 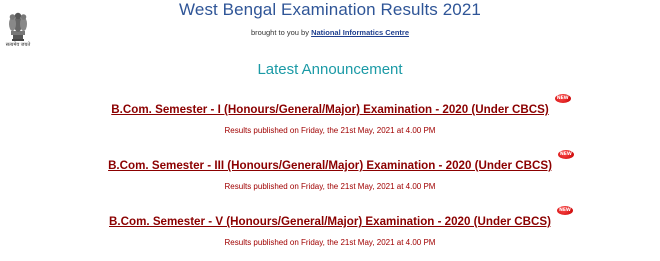 I want to click on nic-link: National Informatics Centre, so click(x=360, y=32).